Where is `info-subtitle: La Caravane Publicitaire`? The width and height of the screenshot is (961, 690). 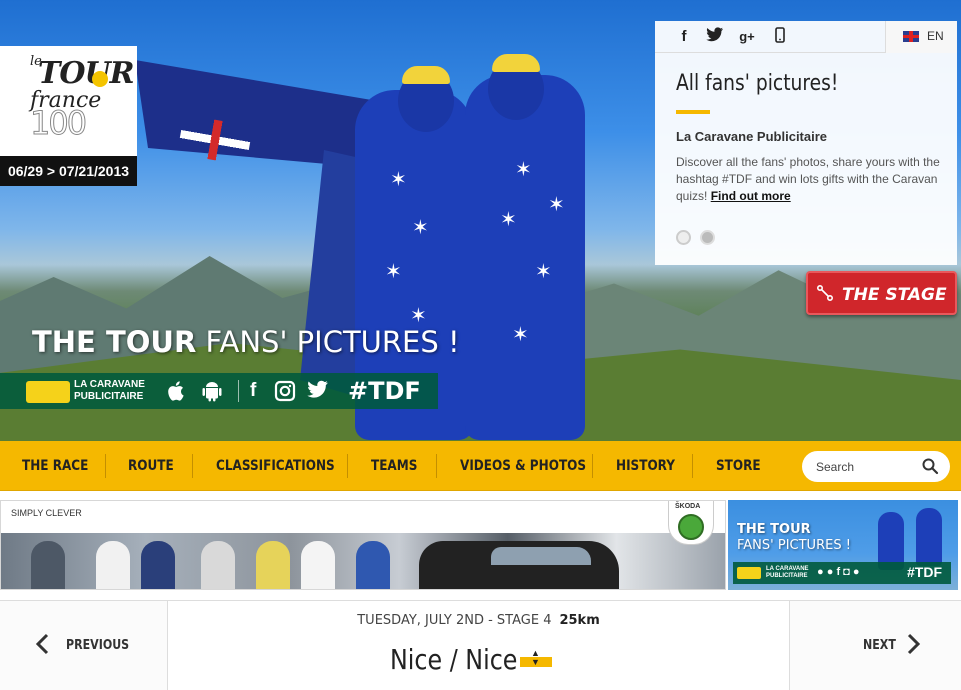
info-subtitle: La Caravane Publicitaire is located at coordinates (752, 136).